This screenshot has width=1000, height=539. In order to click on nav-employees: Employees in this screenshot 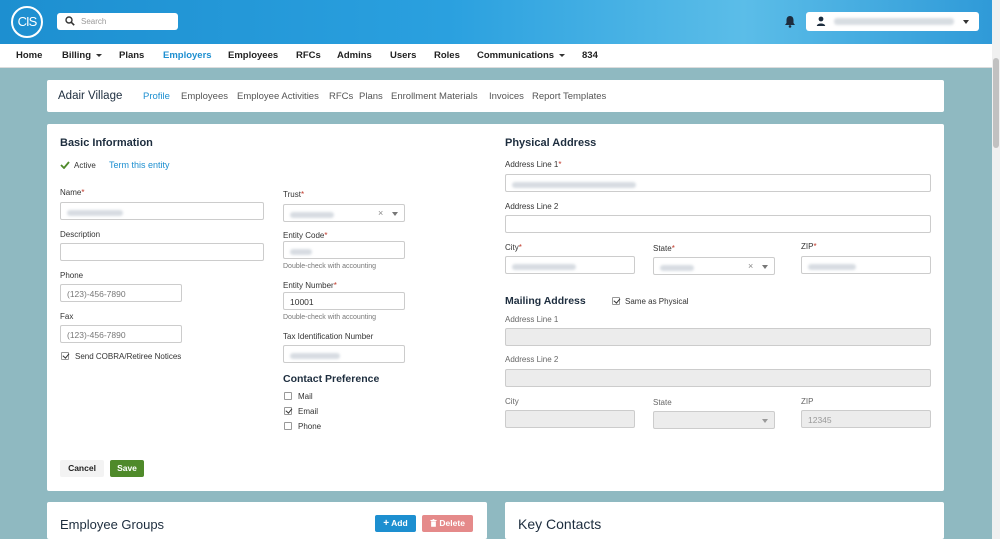, I will do `click(253, 55)`.